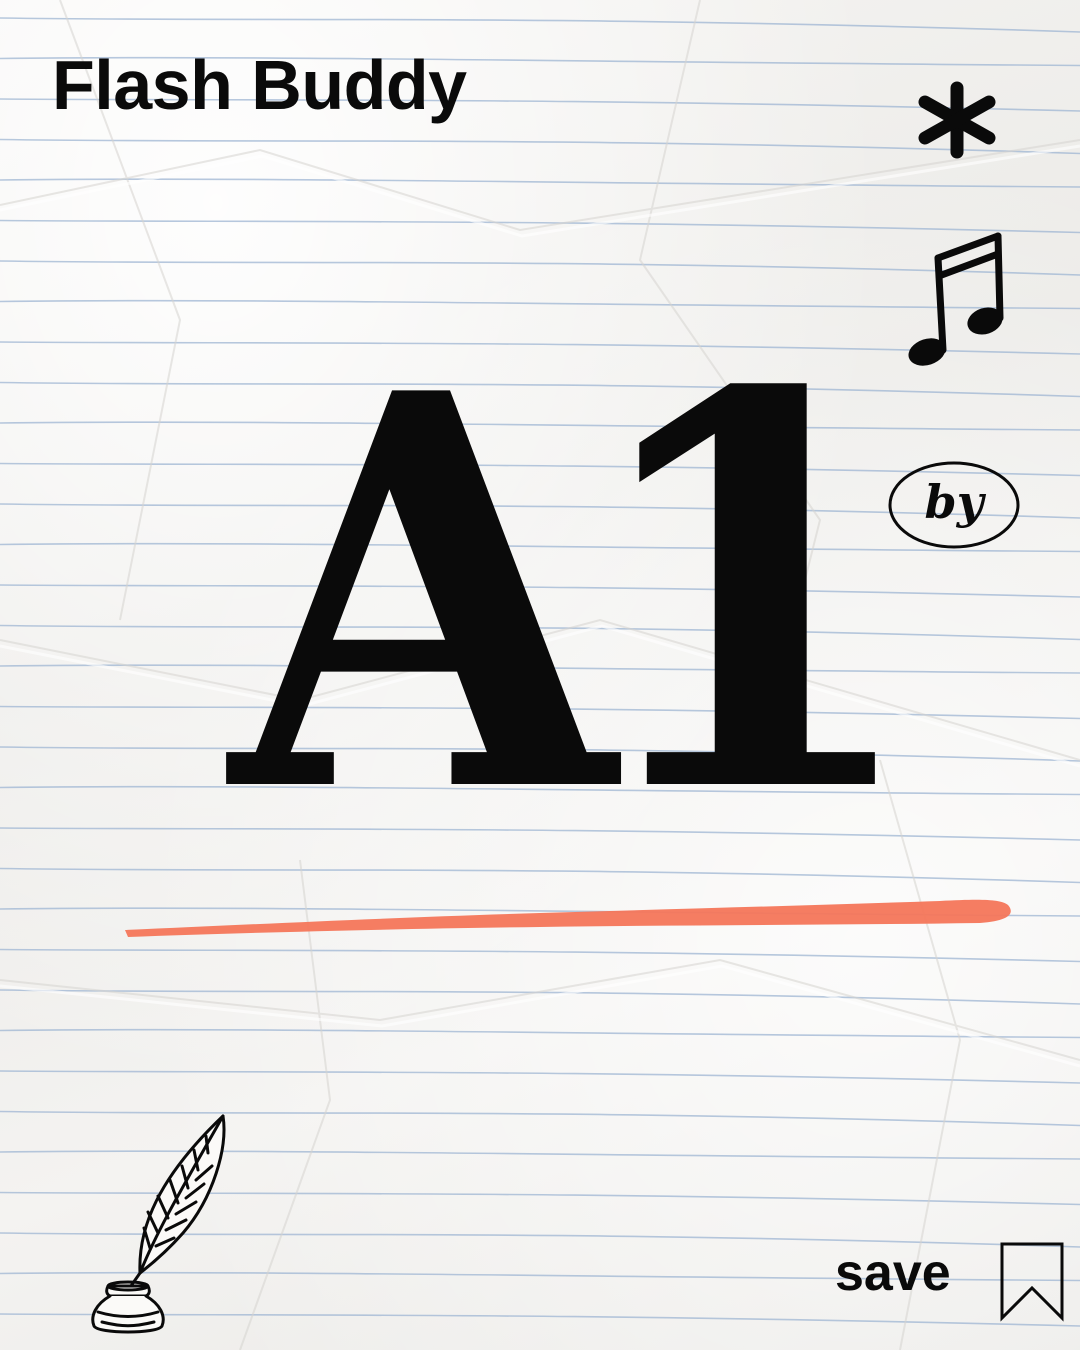 The width and height of the screenshot is (1080, 1350). What do you see at coordinates (954, 502) in the screenshot?
I see `by-badge-label: by` at bounding box center [954, 502].